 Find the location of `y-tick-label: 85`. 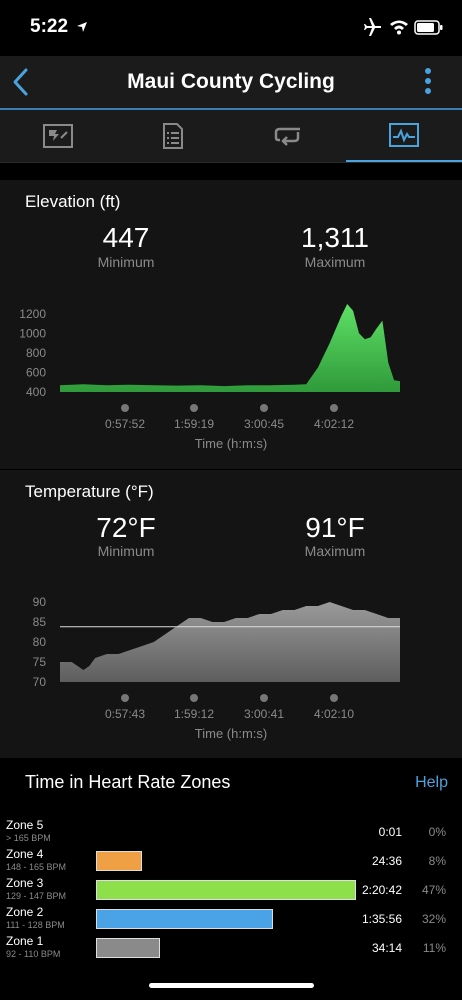

y-tick-label: 85 is located at coordinates (40, 622).